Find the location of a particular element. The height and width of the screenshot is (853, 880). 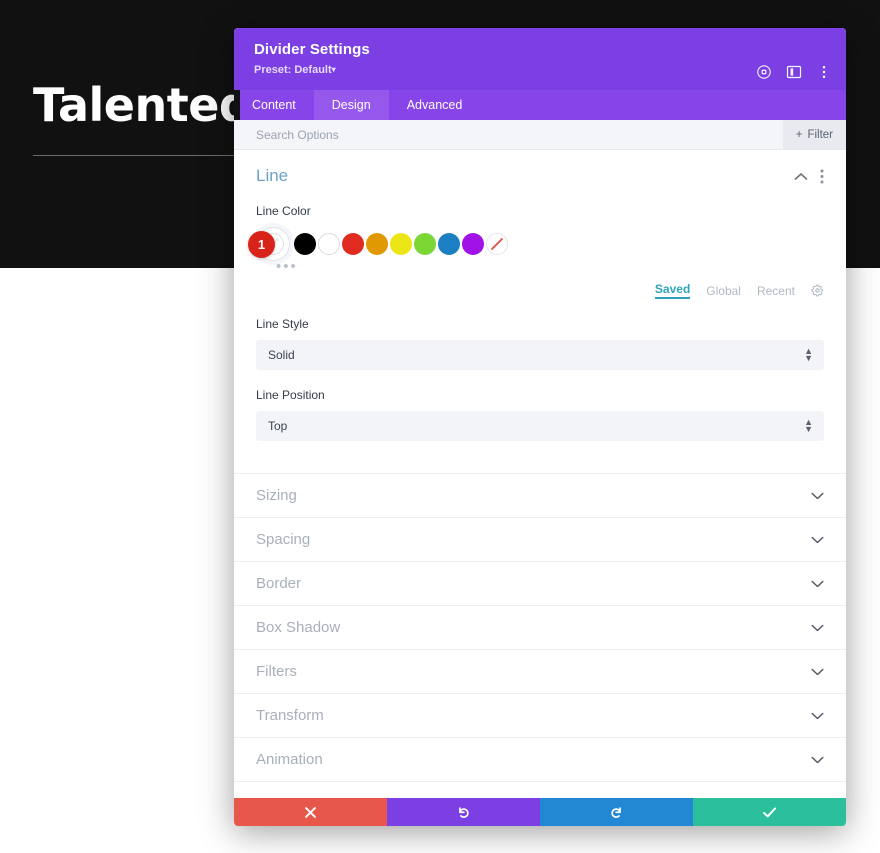

vertical-dots-icon is located at coordinates (824, 72).